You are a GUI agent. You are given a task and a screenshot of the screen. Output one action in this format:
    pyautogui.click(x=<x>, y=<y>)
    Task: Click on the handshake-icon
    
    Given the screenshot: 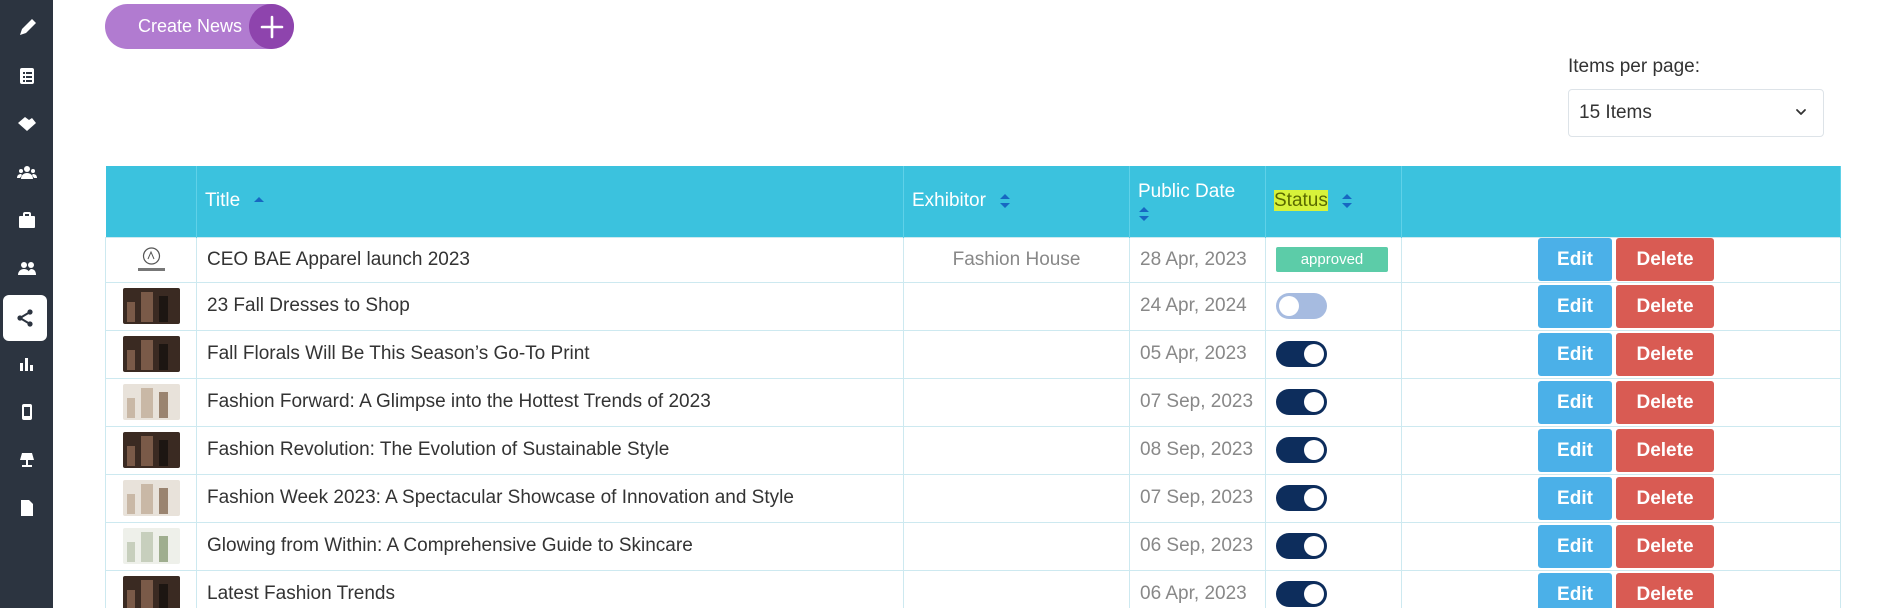 What is the action you would take?
    pyautogui.click(x=26, y=124)
    